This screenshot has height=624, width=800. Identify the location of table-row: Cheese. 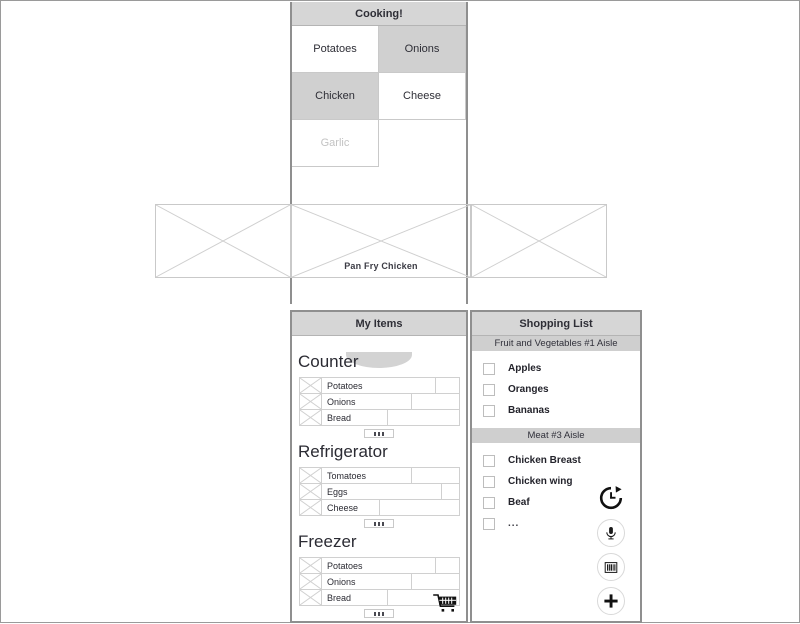
(379, 508).